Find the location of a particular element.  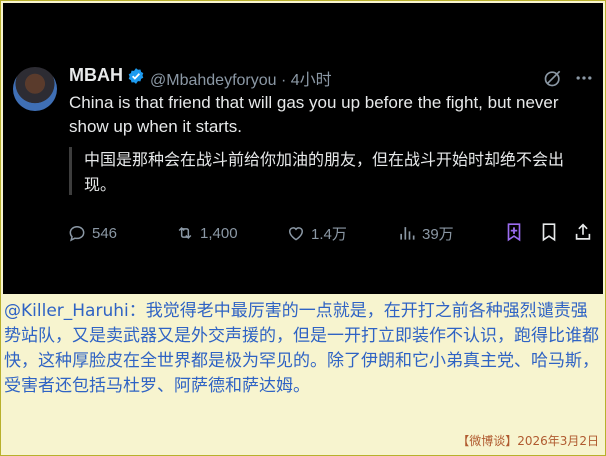

reply-button: 546 is located at coordinates (92, 233).